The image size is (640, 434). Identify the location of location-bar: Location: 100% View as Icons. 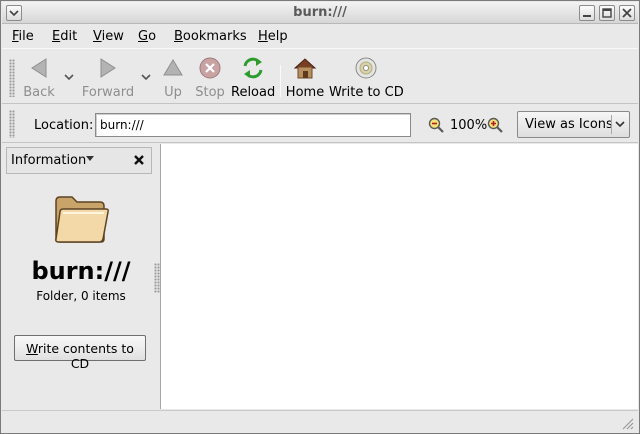
(320, 124).